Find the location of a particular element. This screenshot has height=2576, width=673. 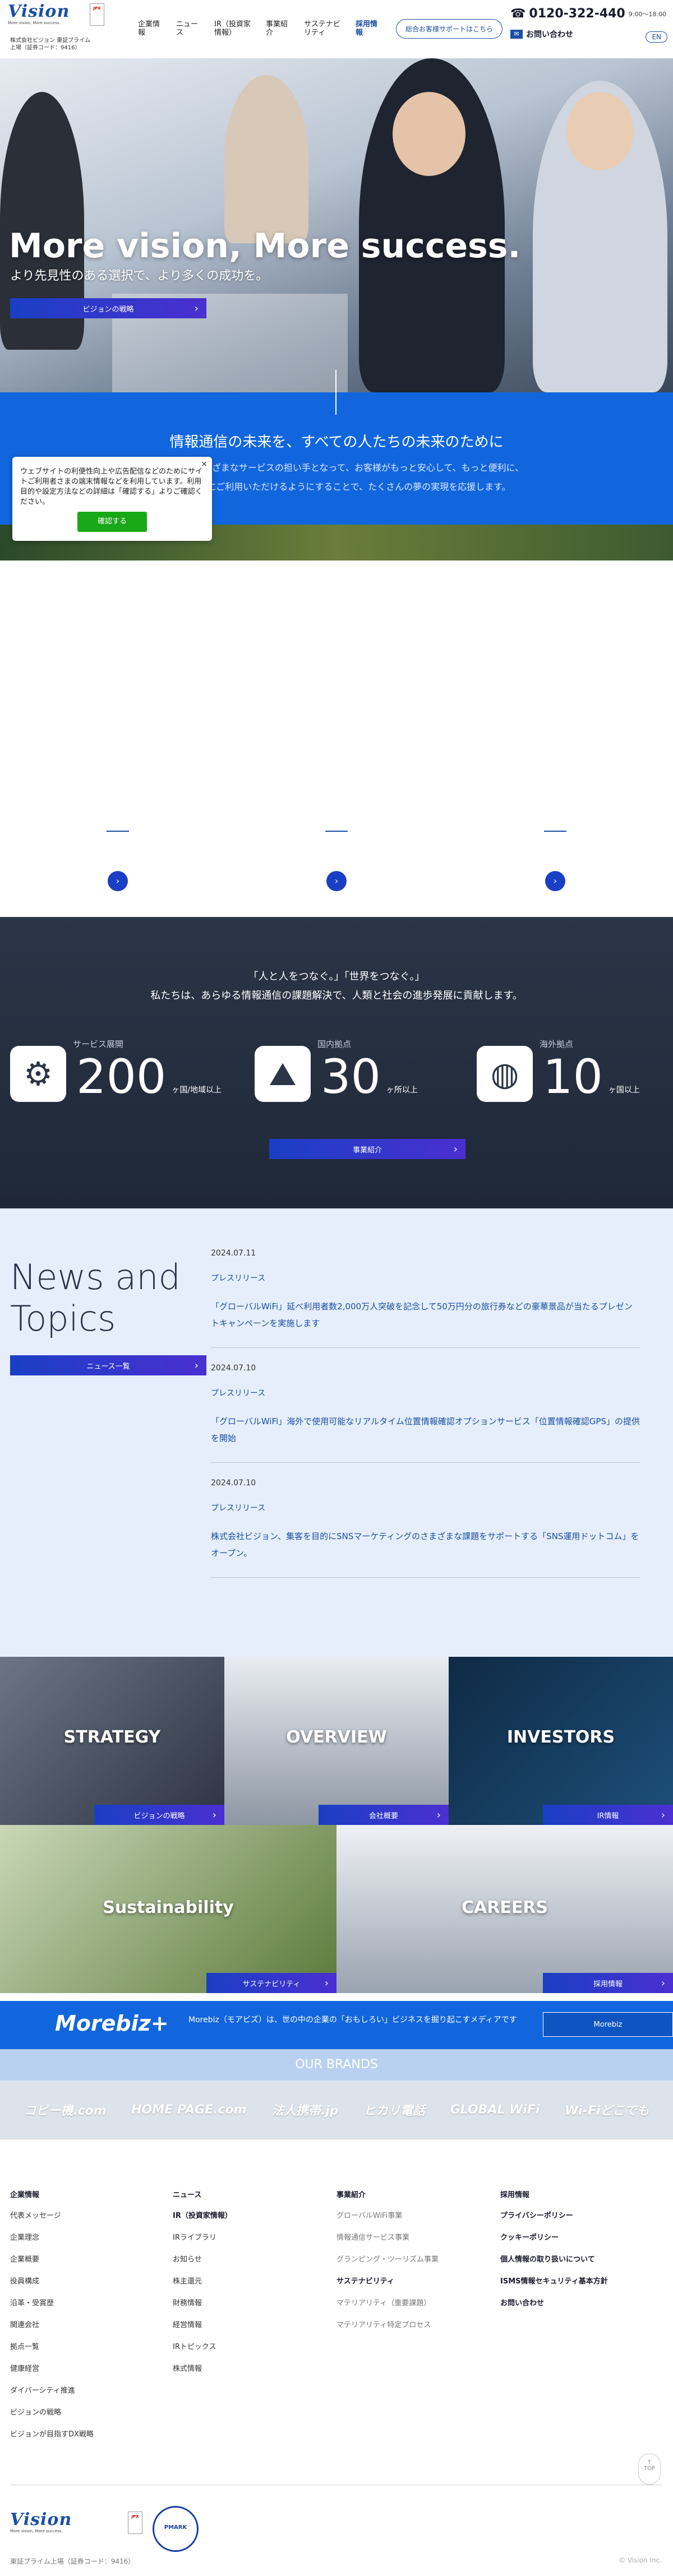

news-category: プレスリリース is located at coordinates (238, 1393).